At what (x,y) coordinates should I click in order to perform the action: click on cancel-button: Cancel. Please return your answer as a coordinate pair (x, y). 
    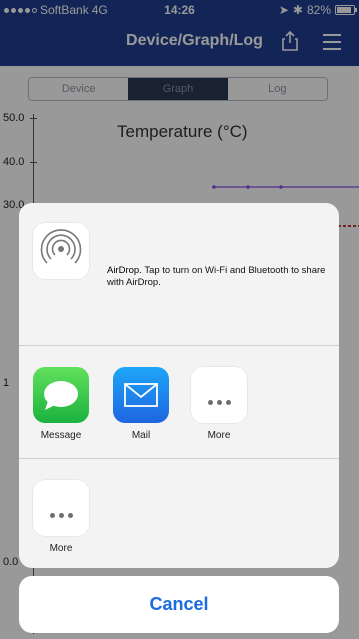
    Looking at the image, I should click on (179, 604).